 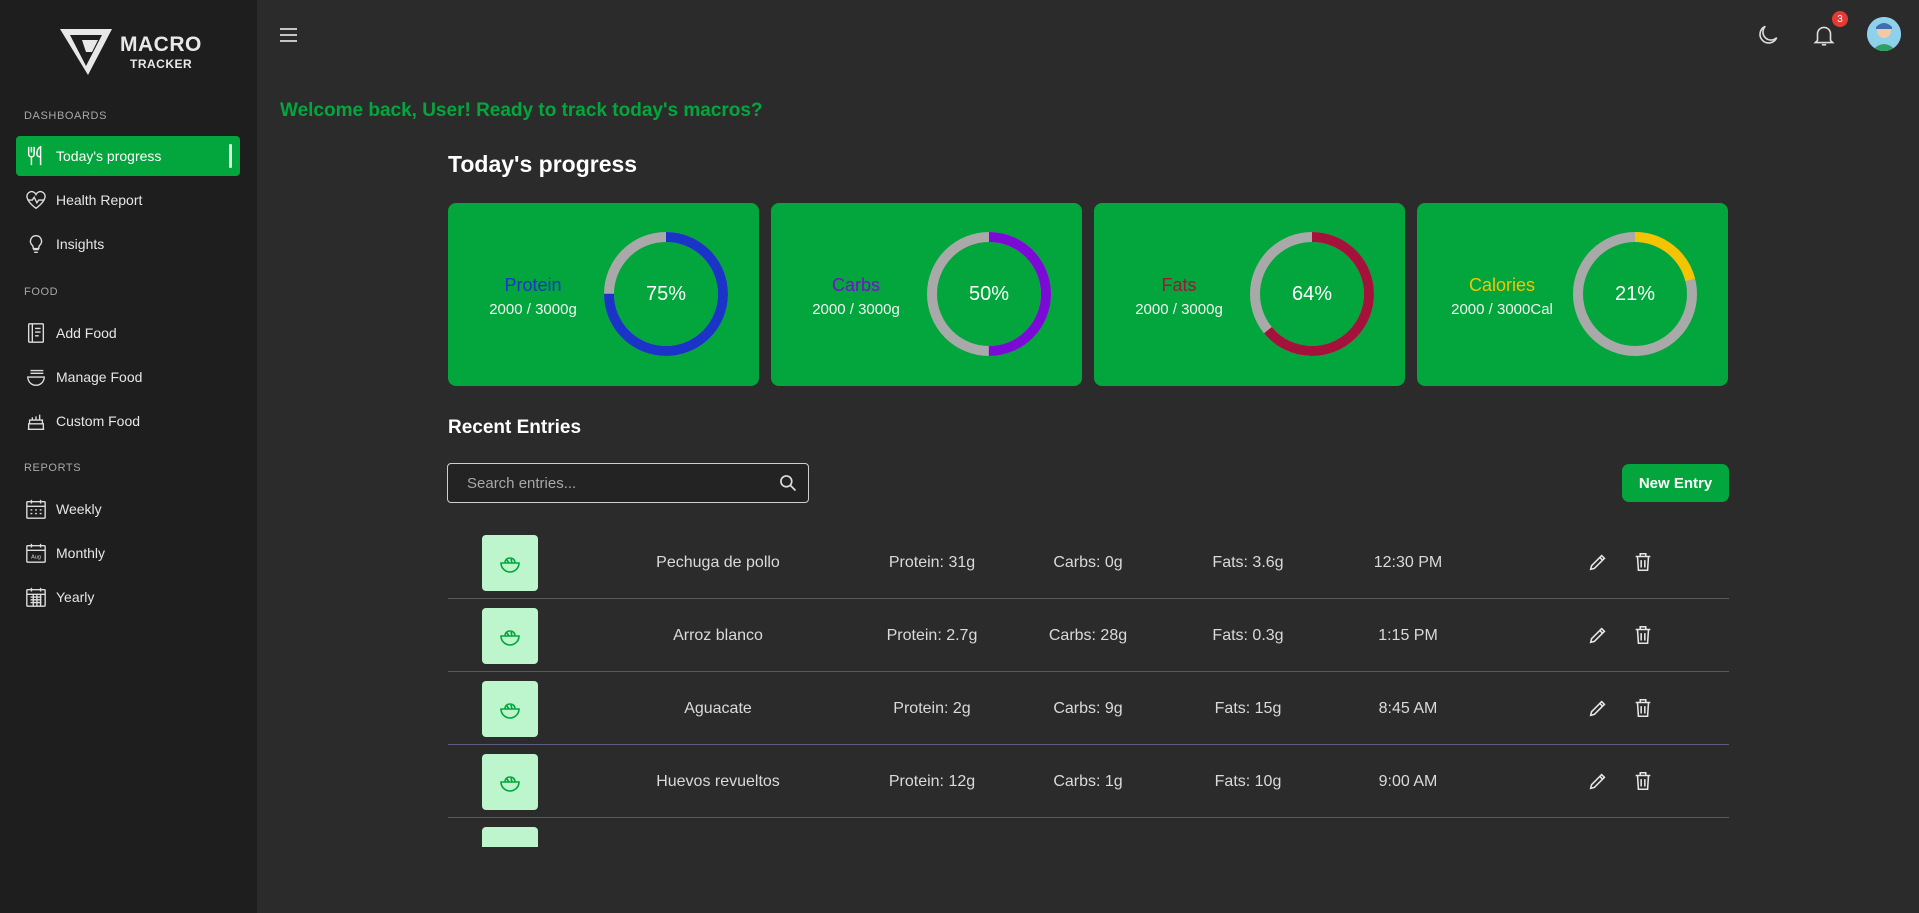 I want to click on sidebar-item-label: Custom Food, so click(x=98, y=421).